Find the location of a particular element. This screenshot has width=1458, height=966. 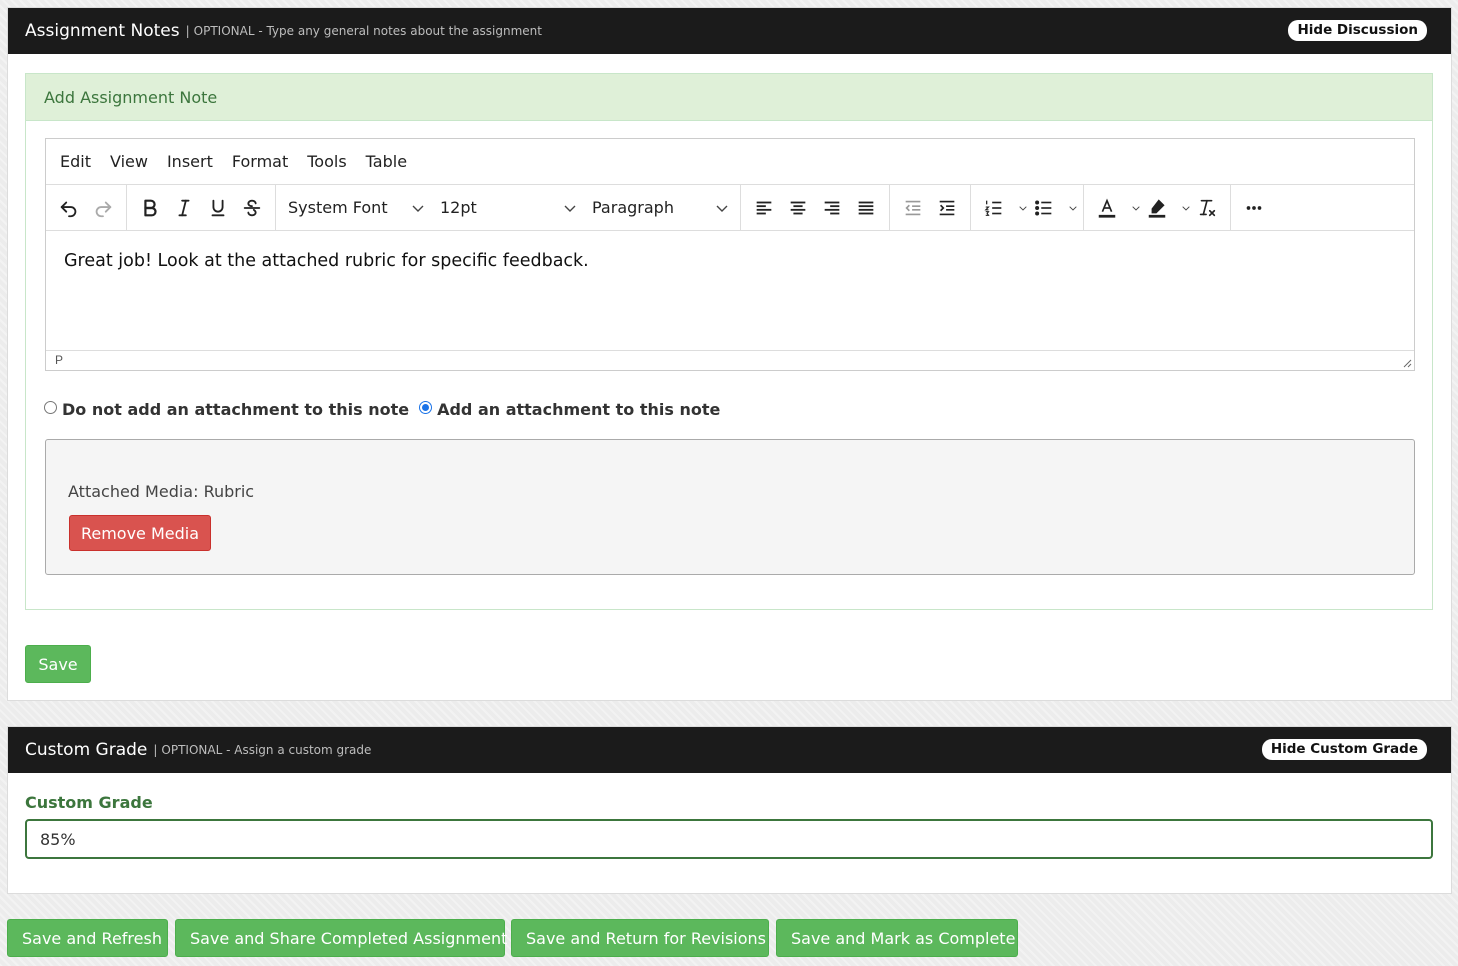

align-center-button is located at coordinates (798, 208).